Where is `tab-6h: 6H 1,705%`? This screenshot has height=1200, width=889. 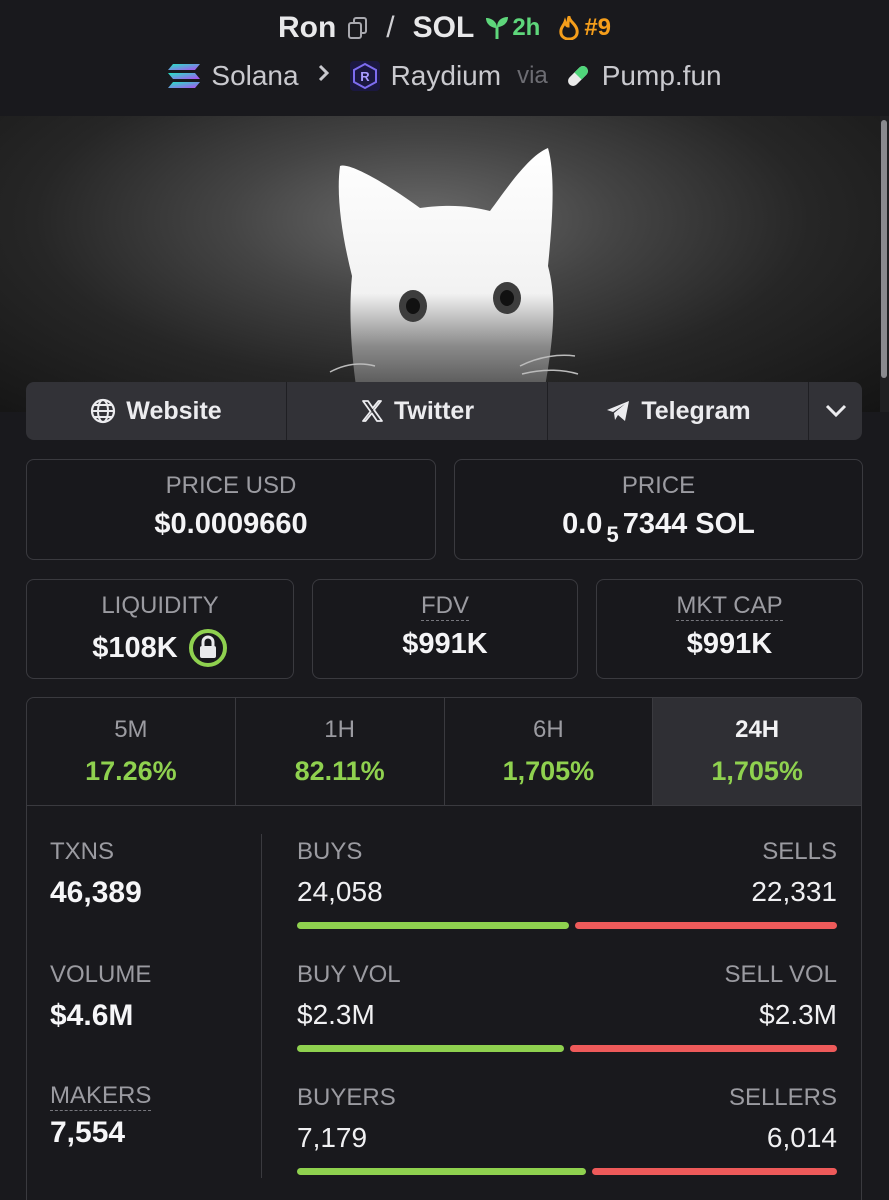 tab-6h: 6H 1,705% is located at coordinates (549, 751).